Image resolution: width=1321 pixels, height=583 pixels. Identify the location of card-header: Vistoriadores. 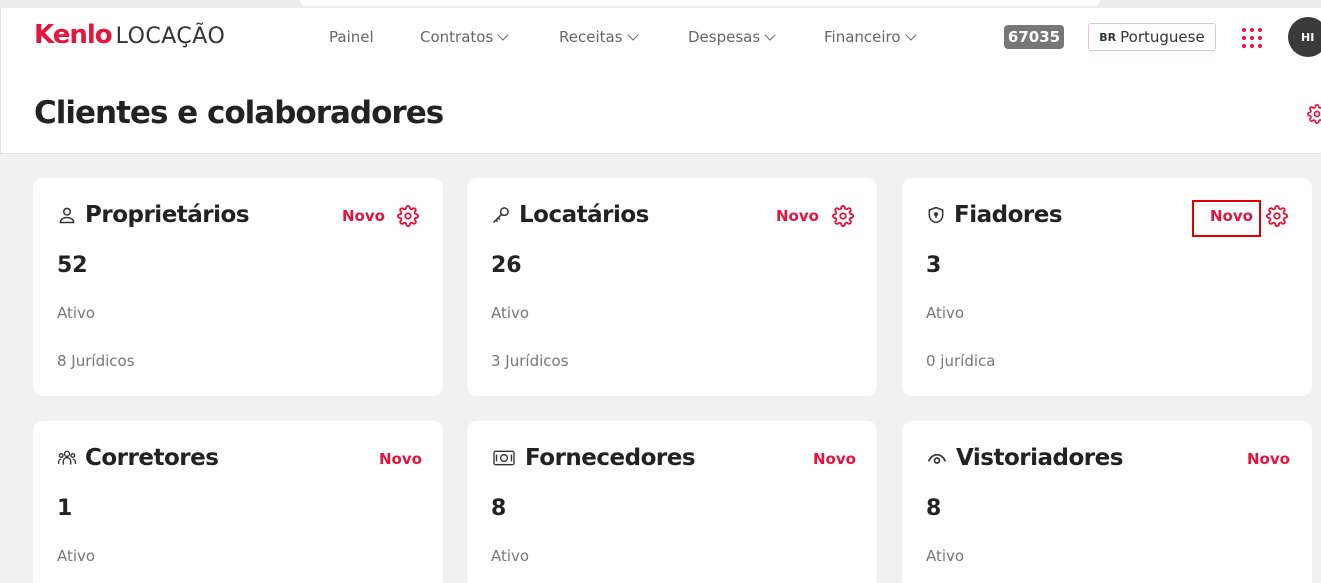
(1024, 458).